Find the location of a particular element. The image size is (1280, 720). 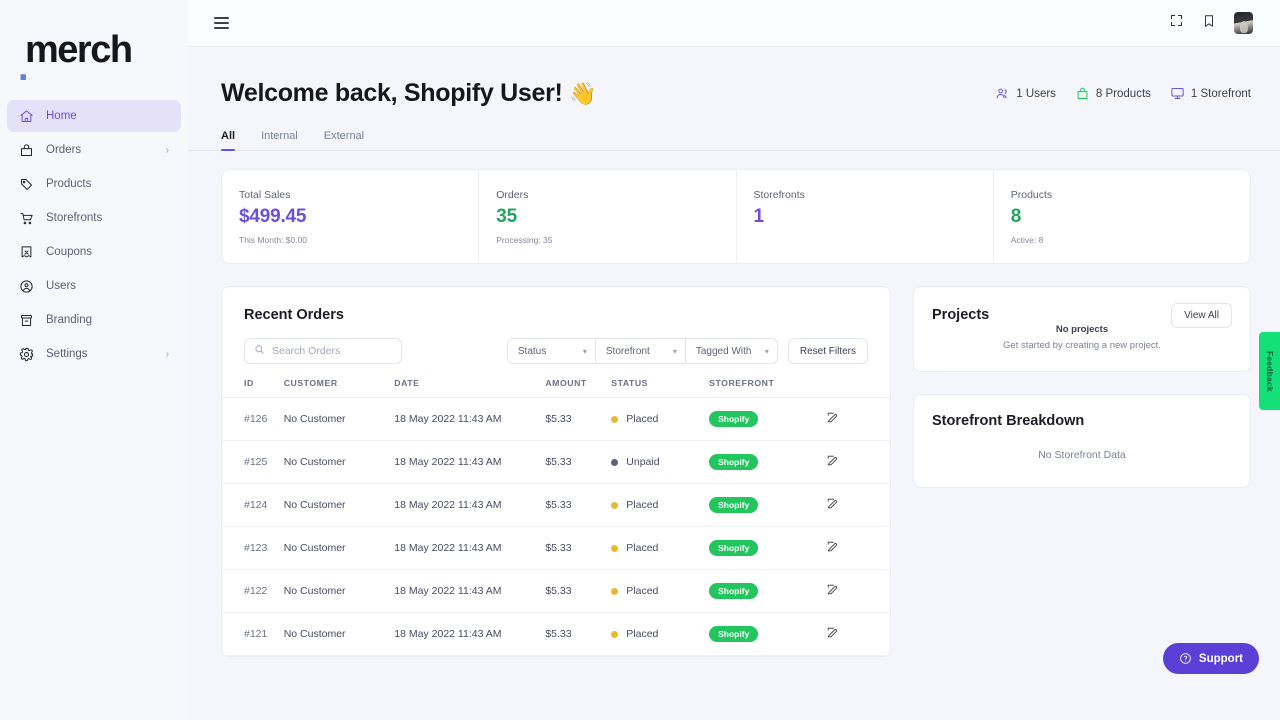

cell-id: #125 is located at coordinates (253, 462).